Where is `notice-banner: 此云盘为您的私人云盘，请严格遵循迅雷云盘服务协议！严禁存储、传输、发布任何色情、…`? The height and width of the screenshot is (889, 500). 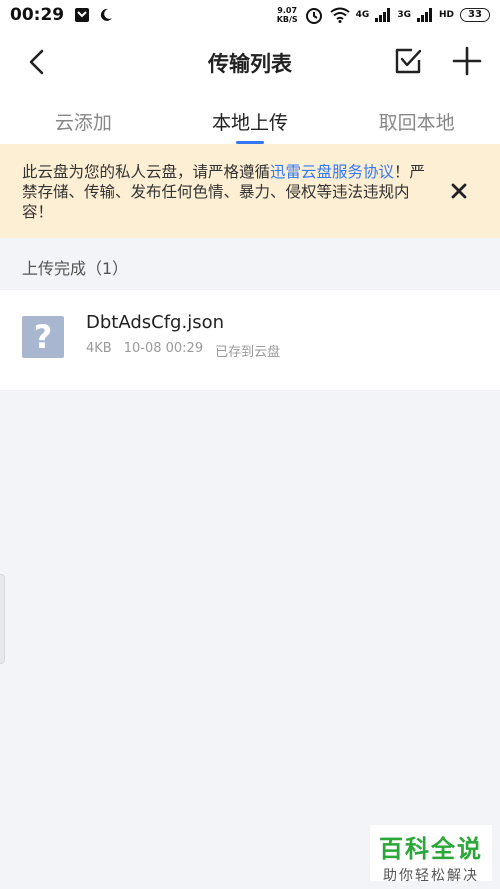
notice-banner: 此云盘为您的私人云盘，请严格遵循迅雷云盘服务协议！严禁存储、传输、发布任何色情、… is located at coordinates (250, 191).